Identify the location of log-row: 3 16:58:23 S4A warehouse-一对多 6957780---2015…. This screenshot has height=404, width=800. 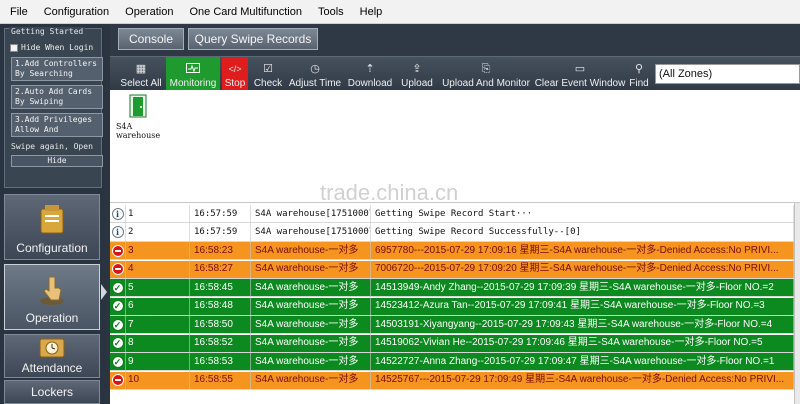
(452, 250).